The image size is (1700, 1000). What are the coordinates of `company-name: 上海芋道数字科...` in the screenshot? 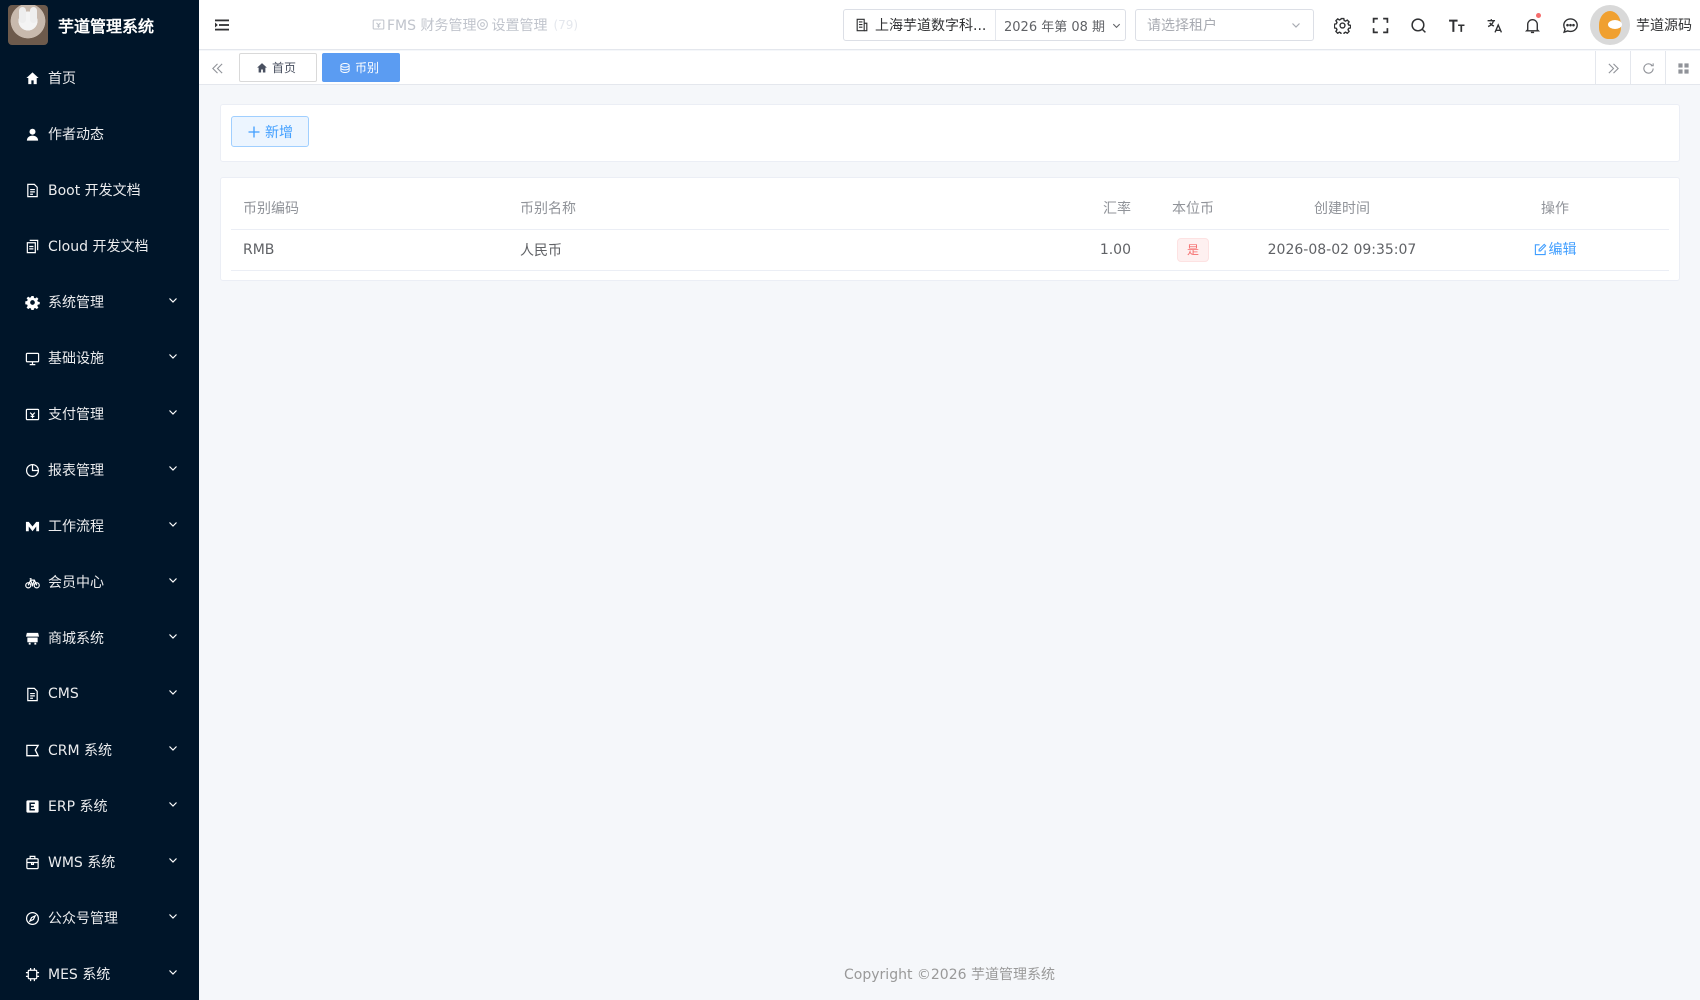 It's located at (931, 26).